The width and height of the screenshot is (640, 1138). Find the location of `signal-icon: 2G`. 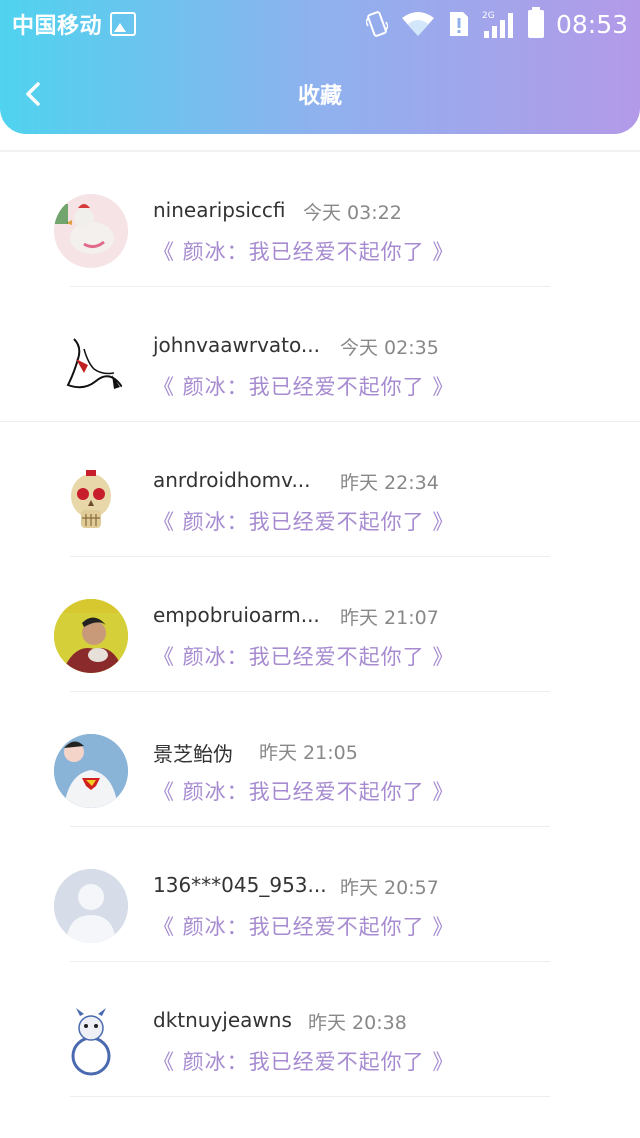

signal-icon: 2G is located at coordinates (497, 24).